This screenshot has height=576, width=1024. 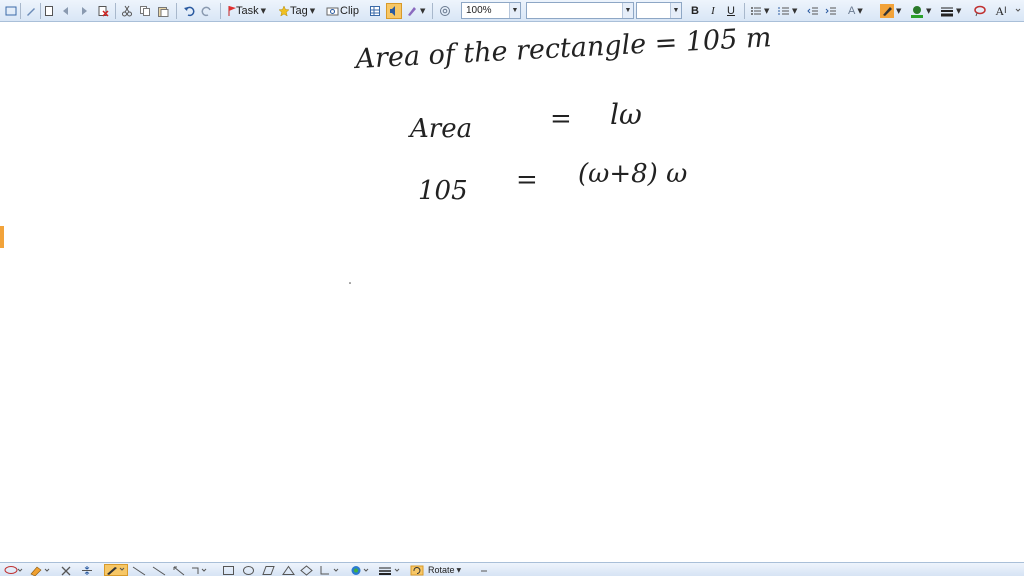 I want to click on clip-label: Clip, so click(x=349, y=11).